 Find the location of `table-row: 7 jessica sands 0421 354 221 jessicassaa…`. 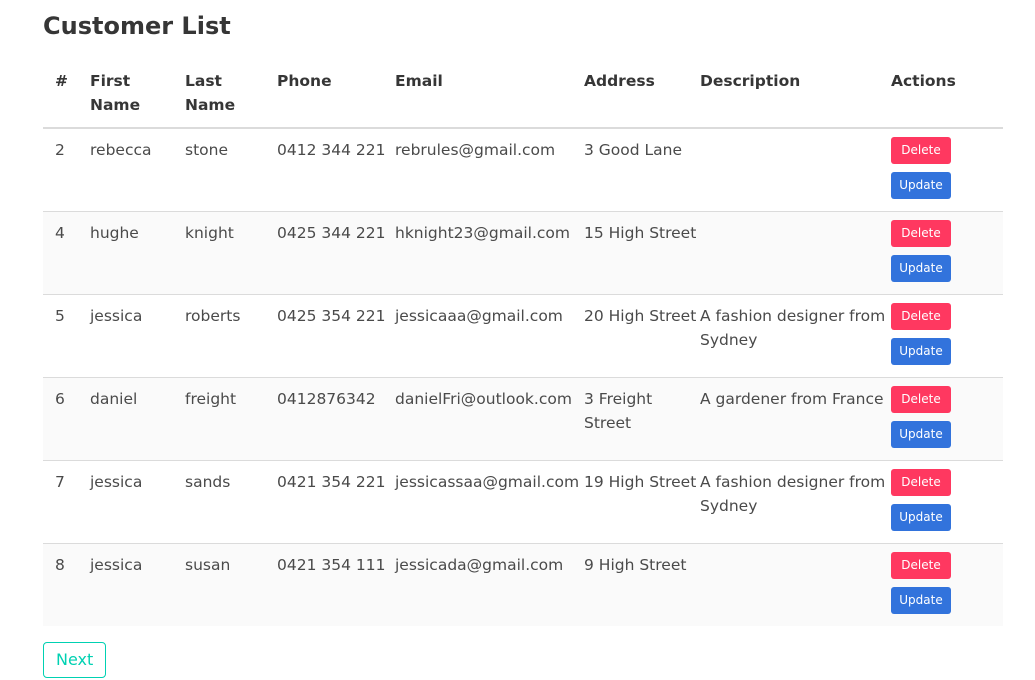

table-row: 7 jessica sands 0421 354 221 jessicassaa… is located at coordinates (523, 502).